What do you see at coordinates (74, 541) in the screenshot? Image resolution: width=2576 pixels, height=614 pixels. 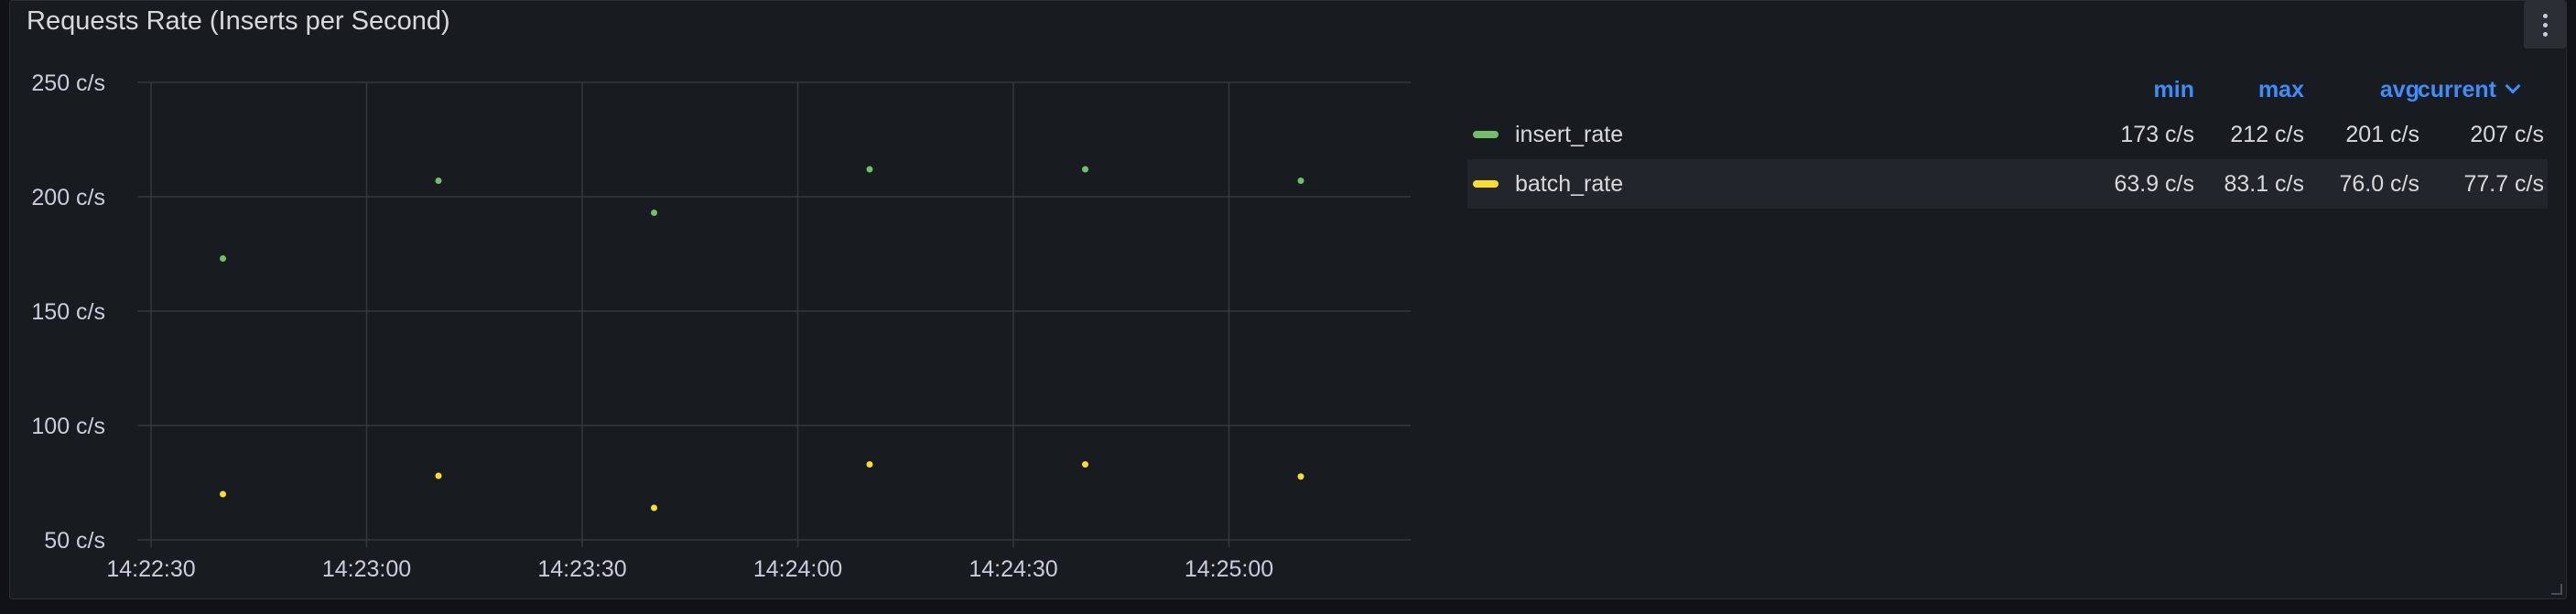 I see `y-tick-label: 50 c/s` at bounding box center [74, 541].